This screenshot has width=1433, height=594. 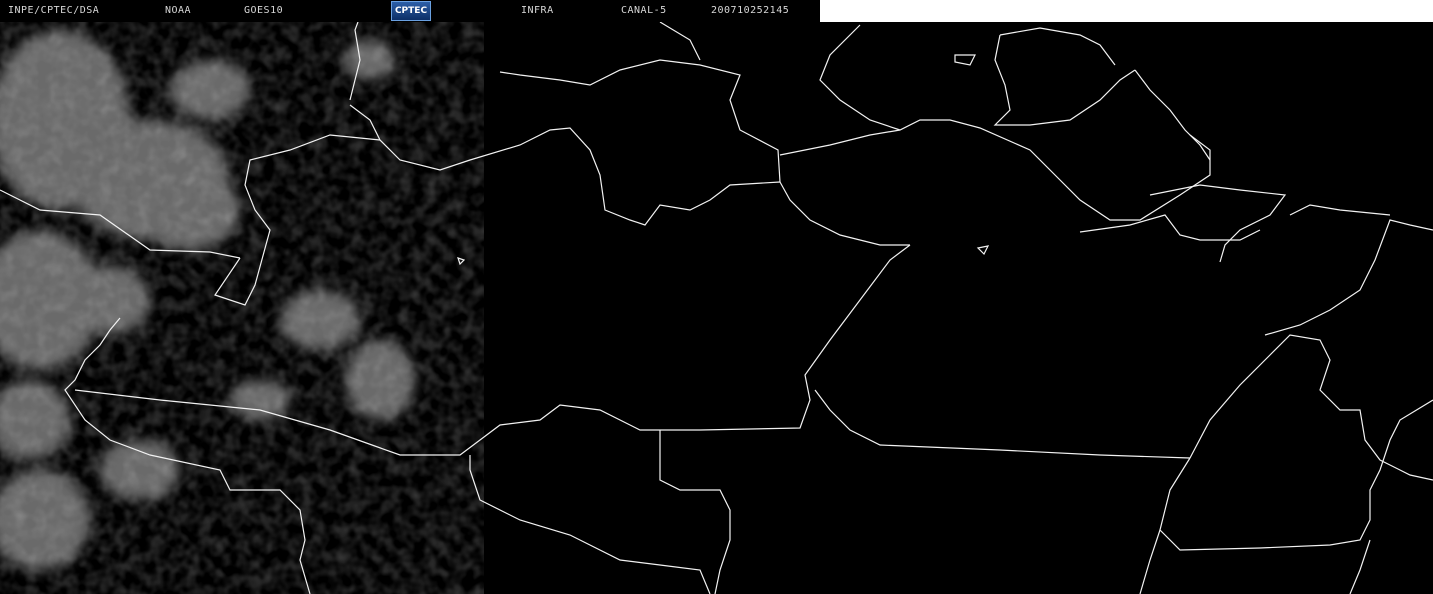 I want to click on channel-label: CANAL-5, so click(x=644, y=10).